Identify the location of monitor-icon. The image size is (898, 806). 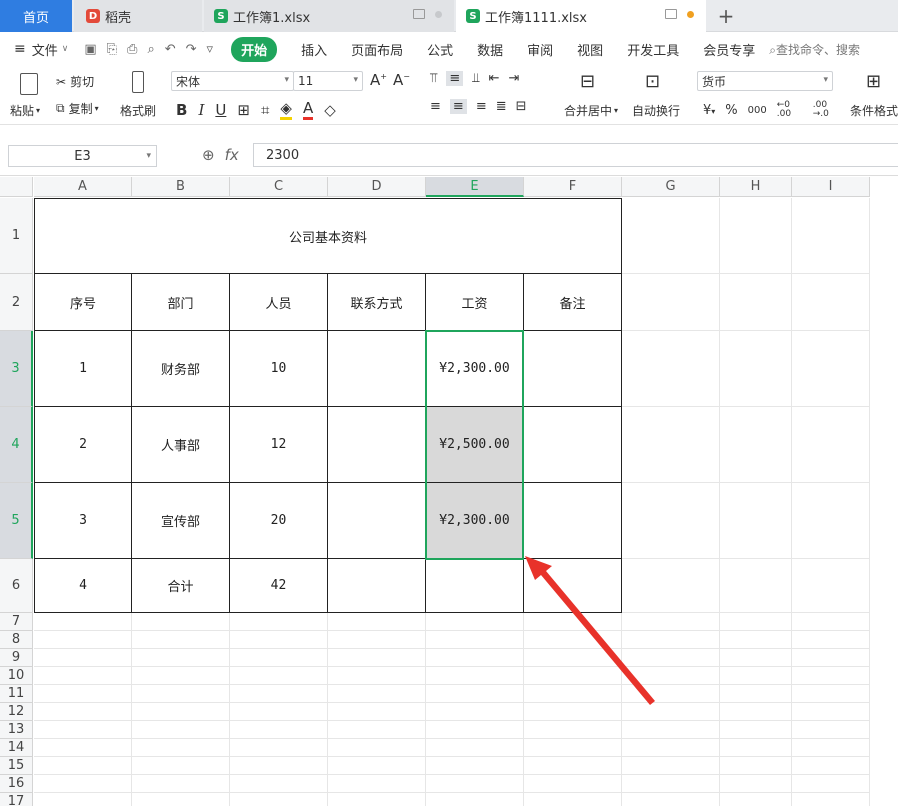
(419, 14).